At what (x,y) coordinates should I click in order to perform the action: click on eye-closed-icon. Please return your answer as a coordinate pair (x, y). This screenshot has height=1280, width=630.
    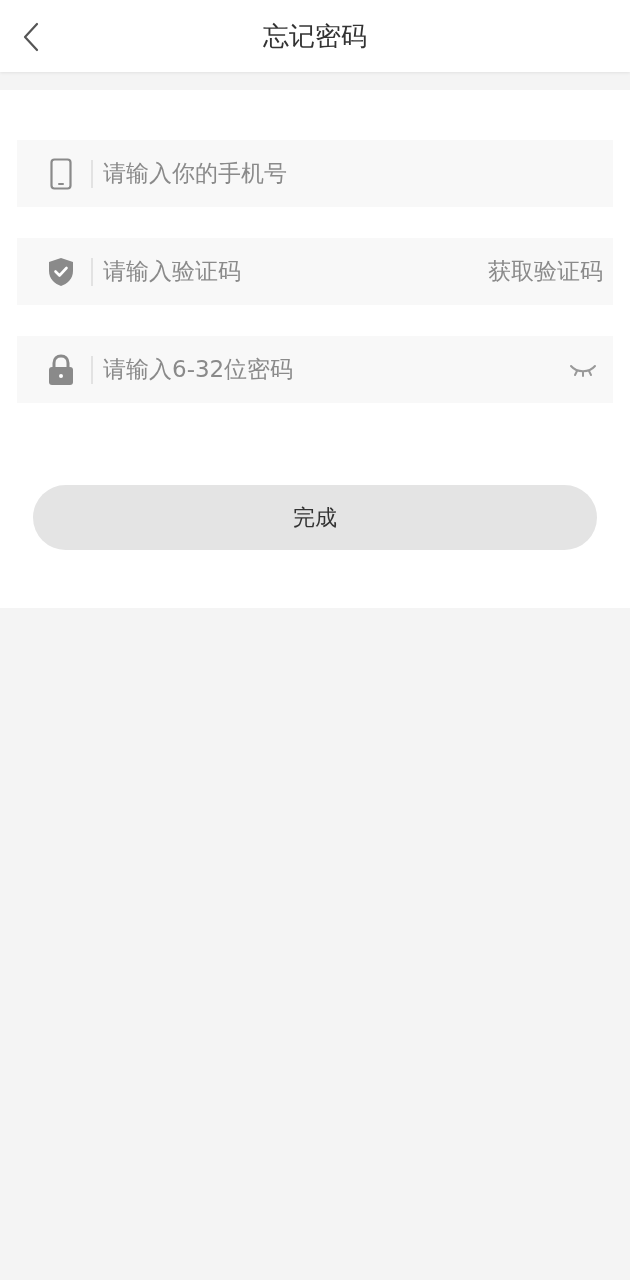
    Looking at the image, I should click on (583, 369).